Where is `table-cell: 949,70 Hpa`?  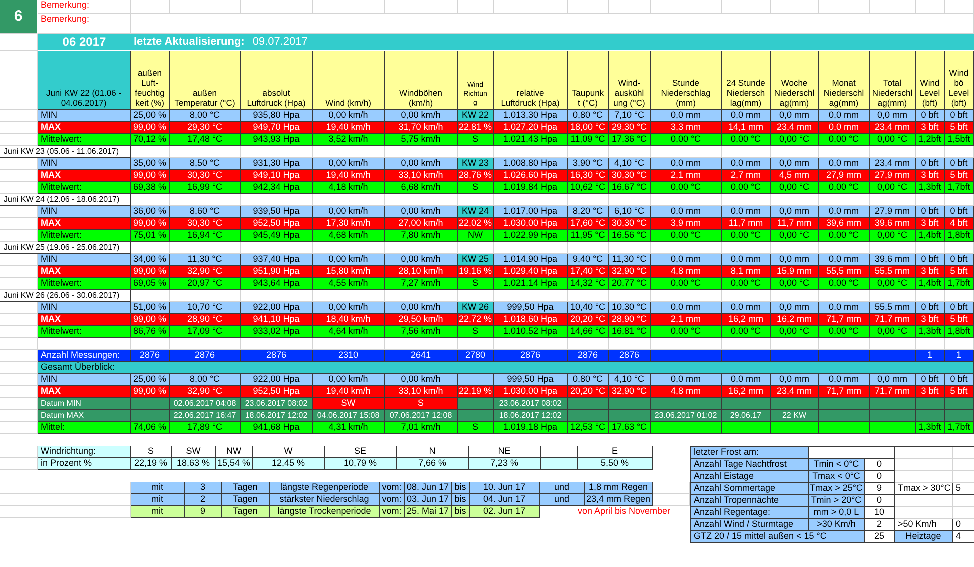
table-cell: 949,70 Hpa is located at coordinates (277, 128).